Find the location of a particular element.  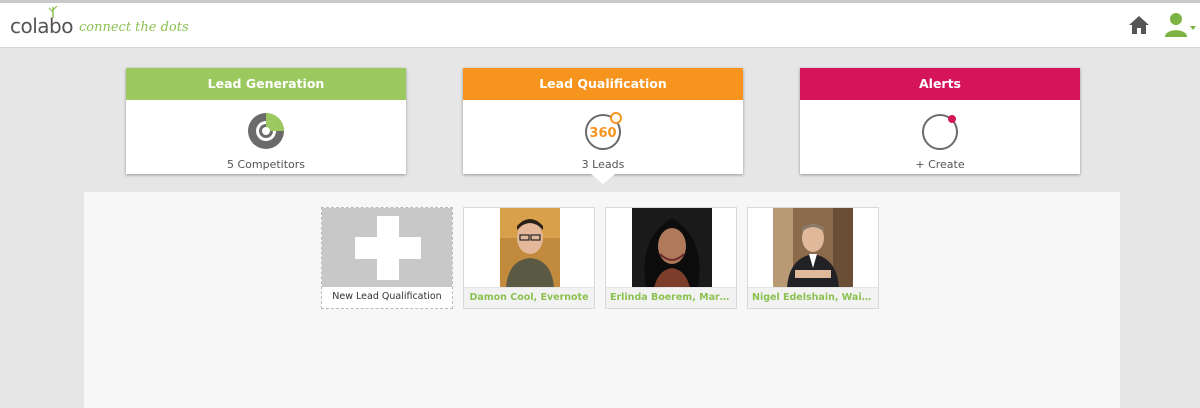

tile-caption: 5 Competitors is located at coordinates (266, 164).